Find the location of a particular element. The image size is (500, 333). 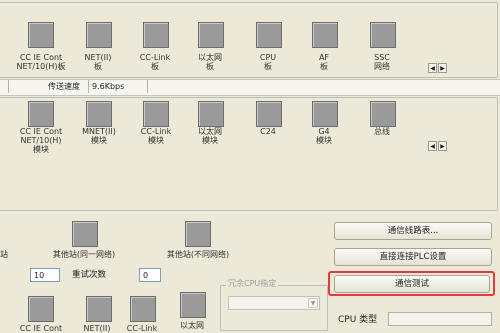

retry-count-label: 重试次数 is located at coordinates (89, 275).